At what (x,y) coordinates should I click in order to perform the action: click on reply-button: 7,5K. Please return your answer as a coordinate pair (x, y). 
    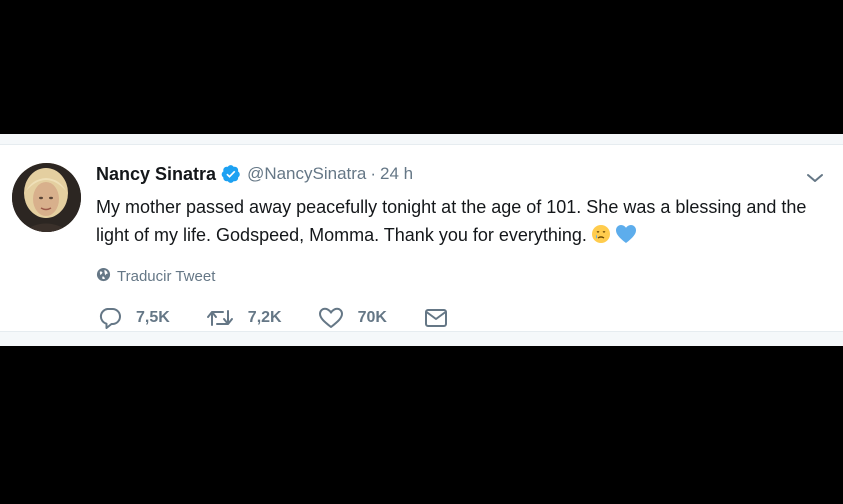
    Looking at the image, I should click on (134, 318).